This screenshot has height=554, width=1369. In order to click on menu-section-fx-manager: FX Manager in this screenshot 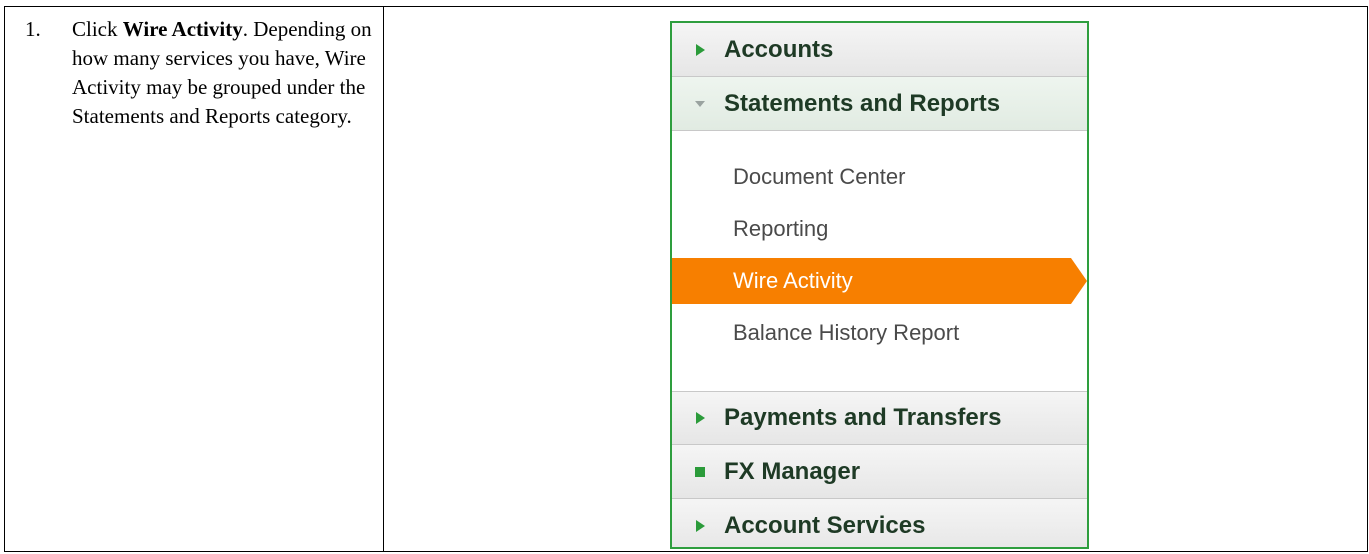, I will do `click(879, 472)`.